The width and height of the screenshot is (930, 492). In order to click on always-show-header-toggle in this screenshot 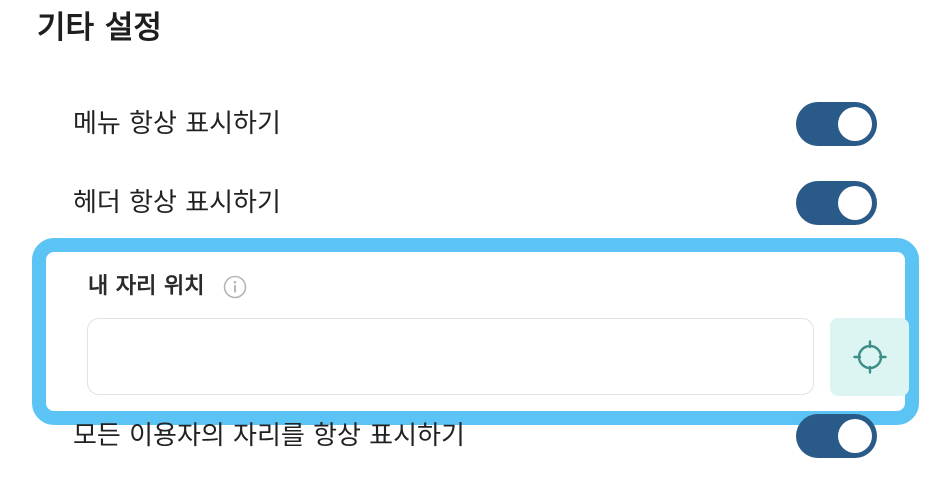, I will do `click(836, 203)`.